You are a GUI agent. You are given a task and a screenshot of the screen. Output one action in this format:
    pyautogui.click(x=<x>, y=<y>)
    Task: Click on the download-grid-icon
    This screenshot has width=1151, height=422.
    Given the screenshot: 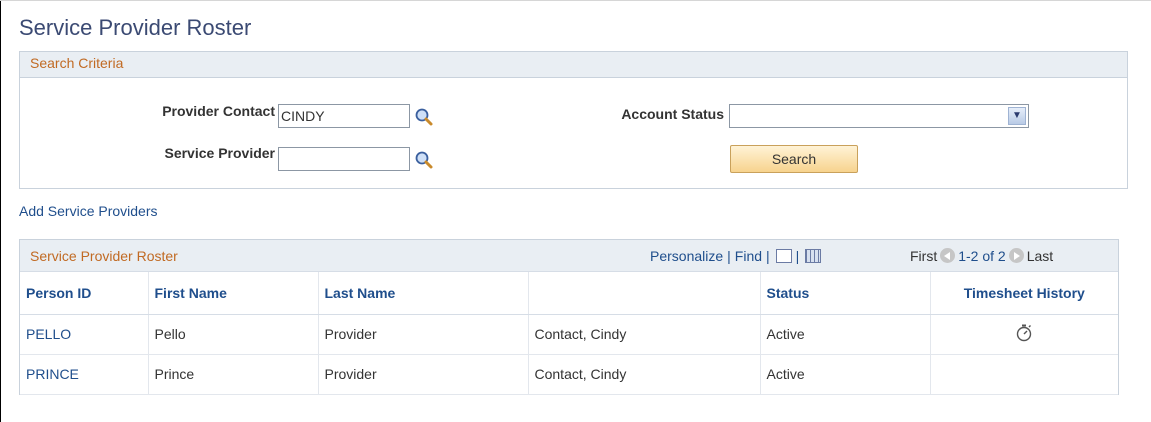 What is the action you would take?
    pyautogui.click(x=813, y=256)
    